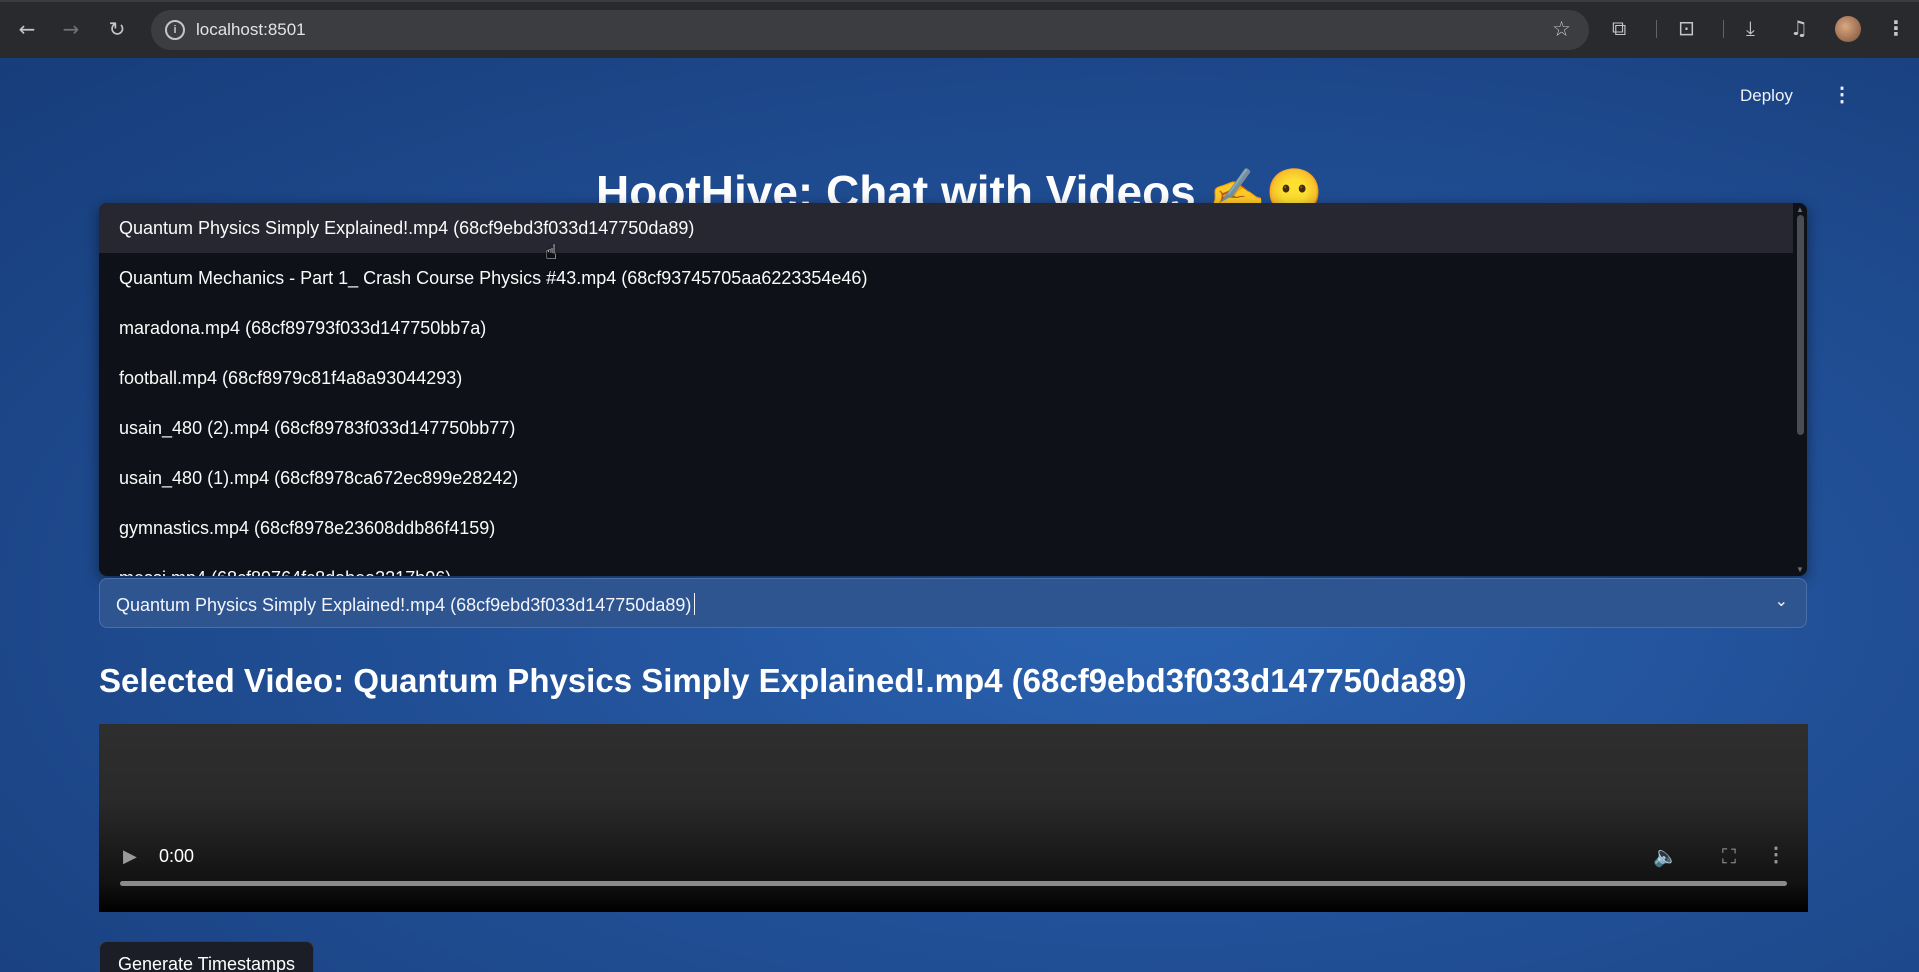 The width and height of the screenshot is (1919, 972). I want to click on deploy-button: Deploy, so click(1766, 96).